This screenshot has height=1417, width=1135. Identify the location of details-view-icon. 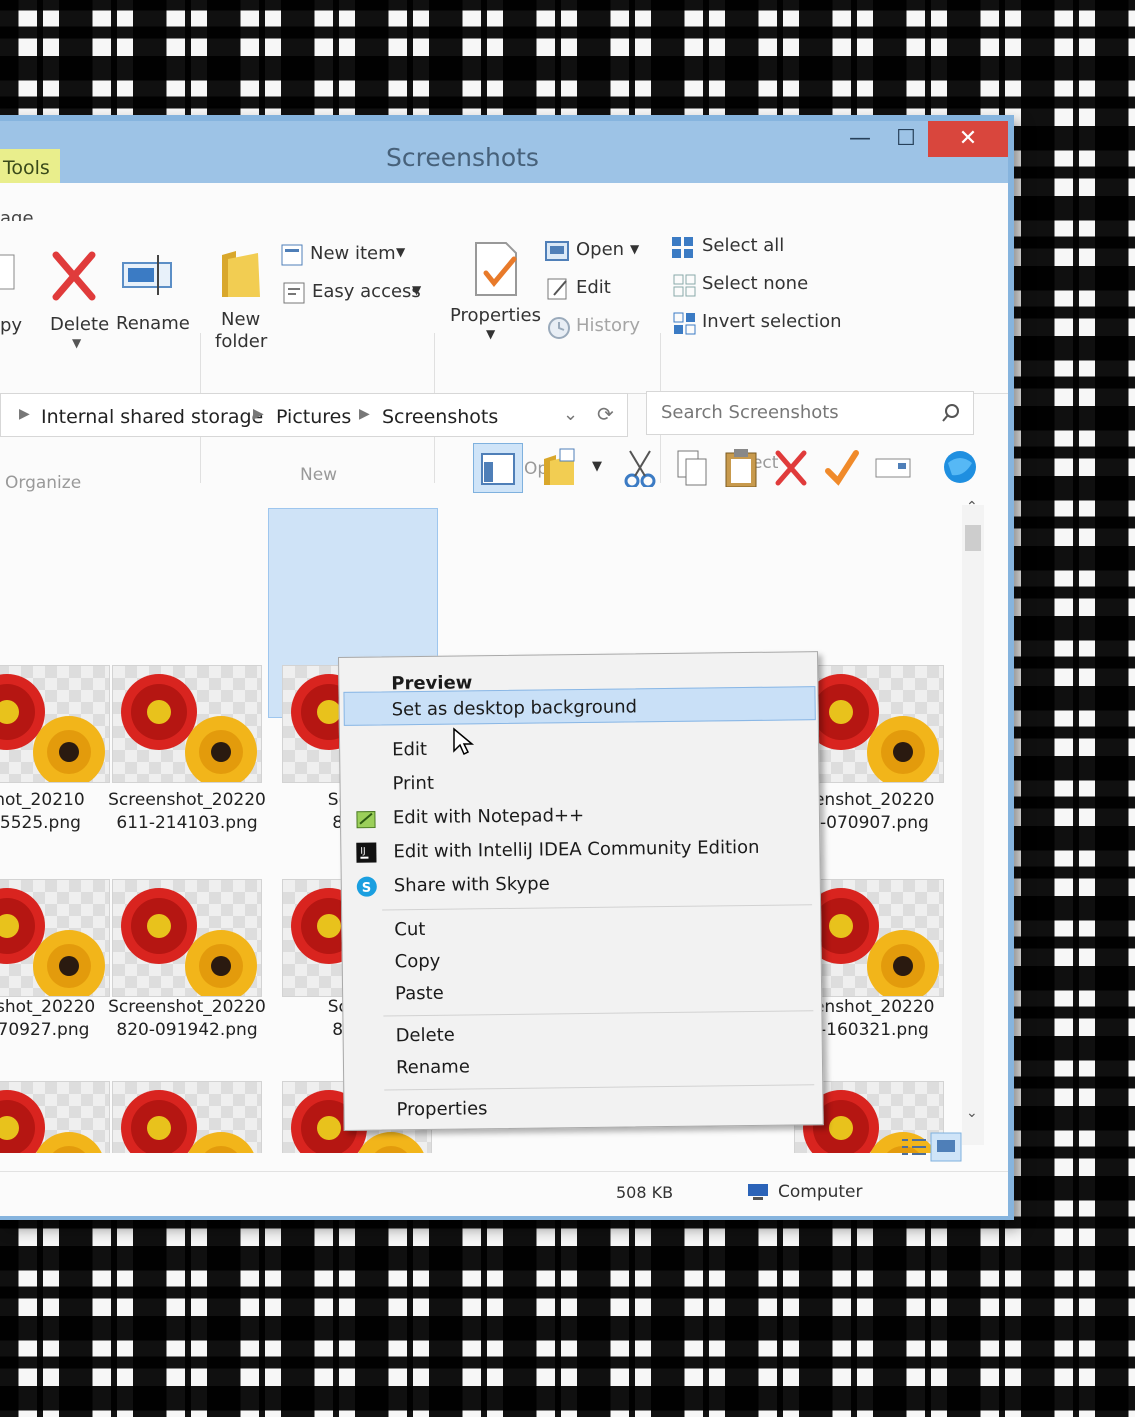
(914, 1147).